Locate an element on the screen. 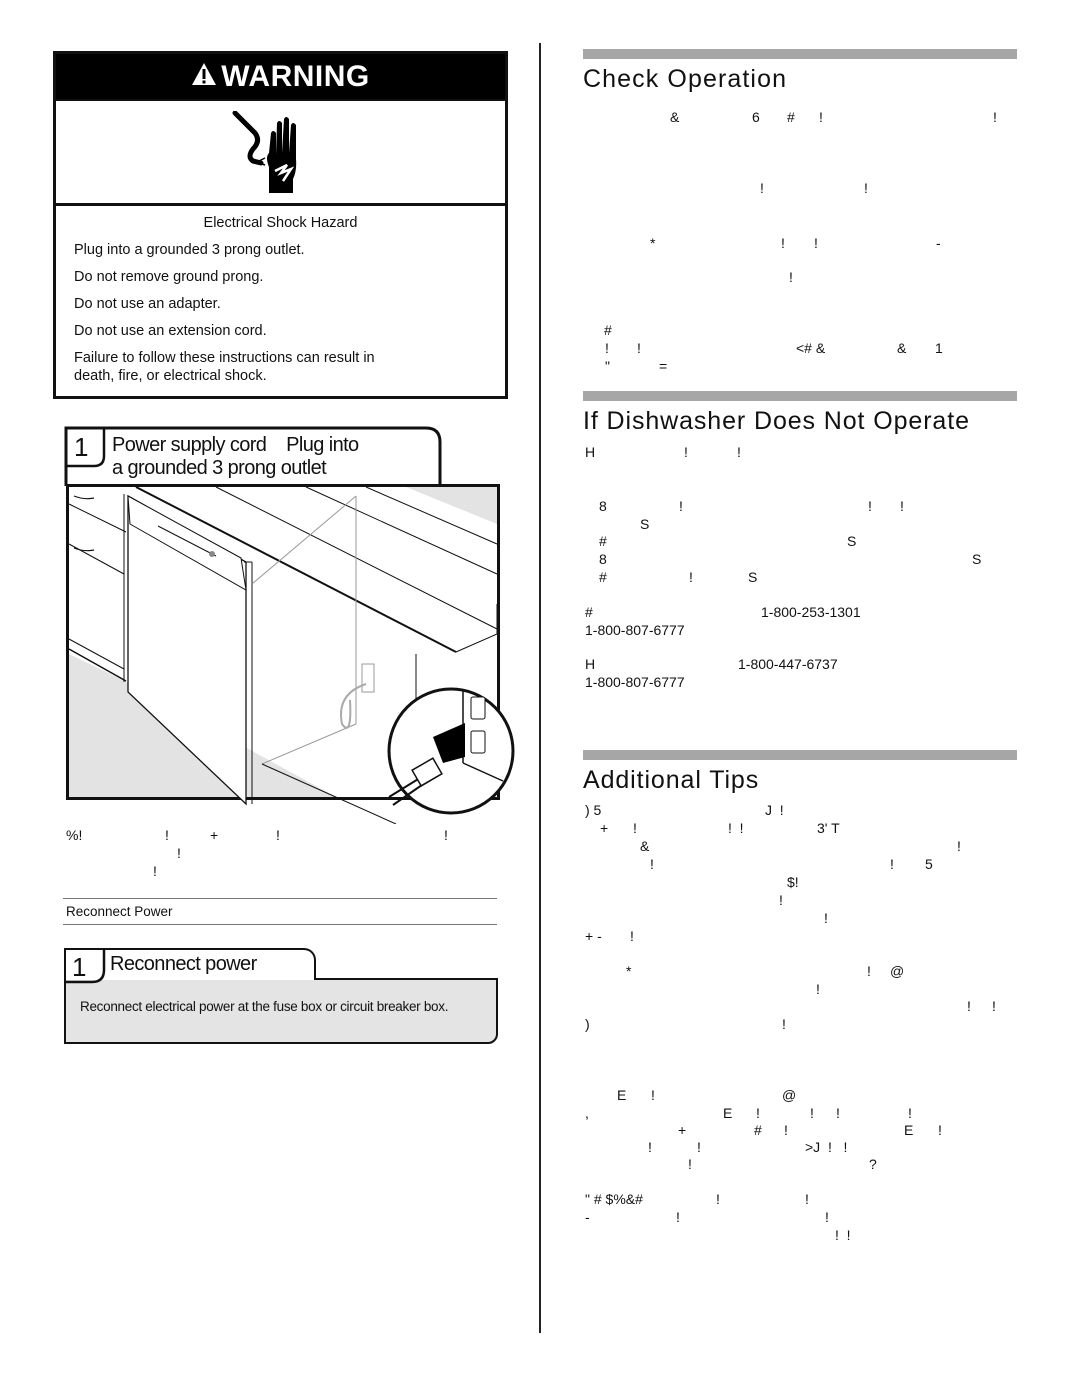 Image resolution: width=1080 pixels, height=1397 pixels. section-title-additional-tips: Additional Tips is located at coordinates (671, 780).